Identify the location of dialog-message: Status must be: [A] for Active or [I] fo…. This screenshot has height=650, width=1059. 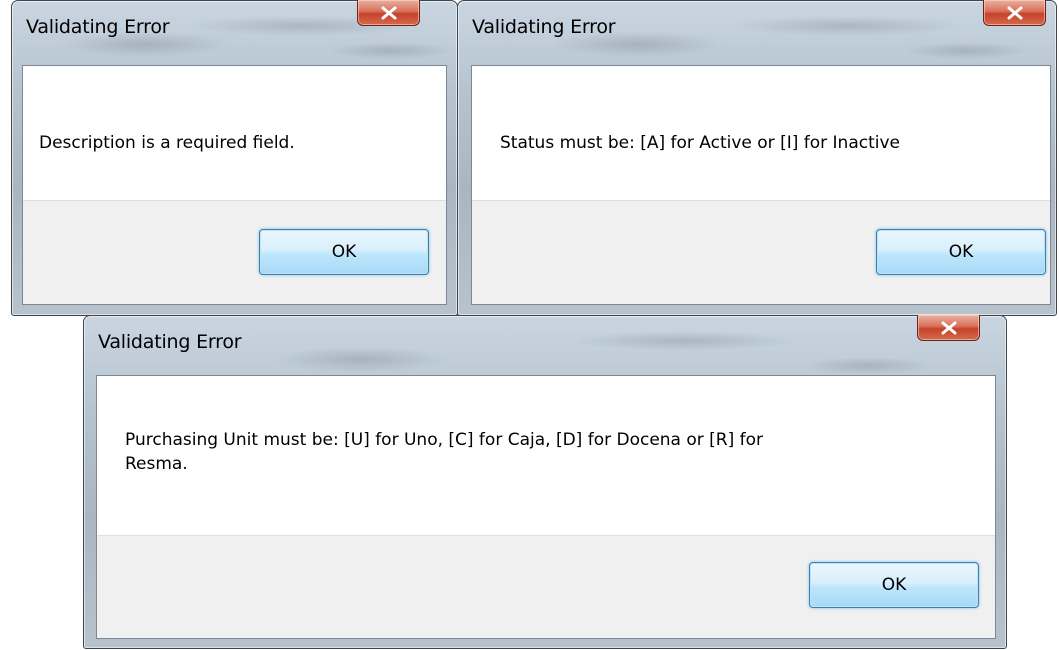
(700, 143).